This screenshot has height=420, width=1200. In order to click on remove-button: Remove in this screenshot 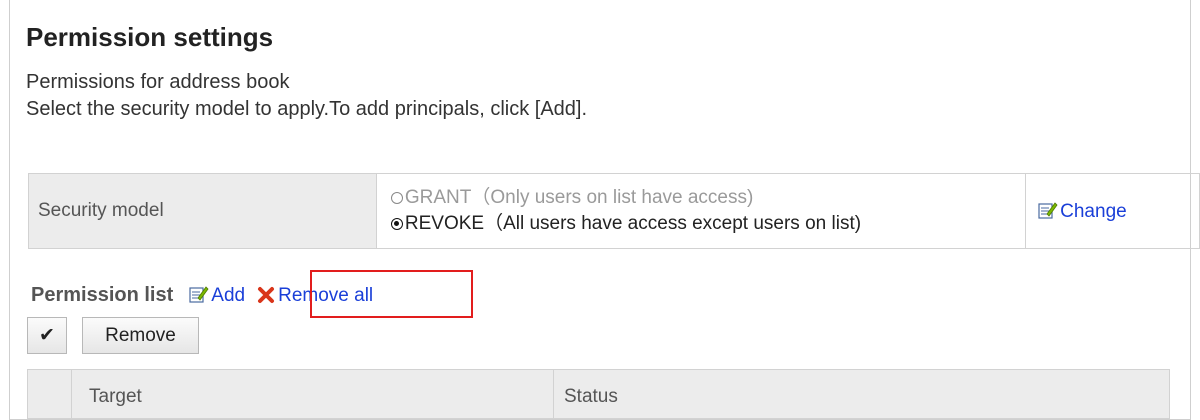, I will do `click(140, 335)`.